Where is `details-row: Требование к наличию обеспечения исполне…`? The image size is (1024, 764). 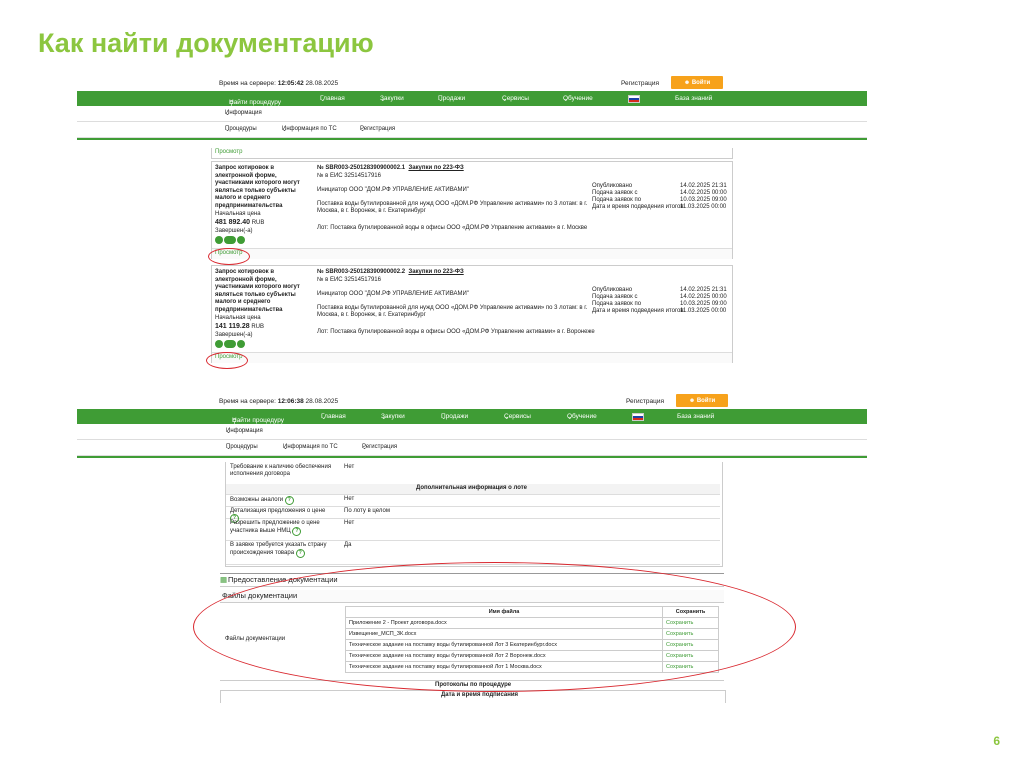 details-row: Требование к наличию обеспечения исполне… is located at coordinates (473, 473).